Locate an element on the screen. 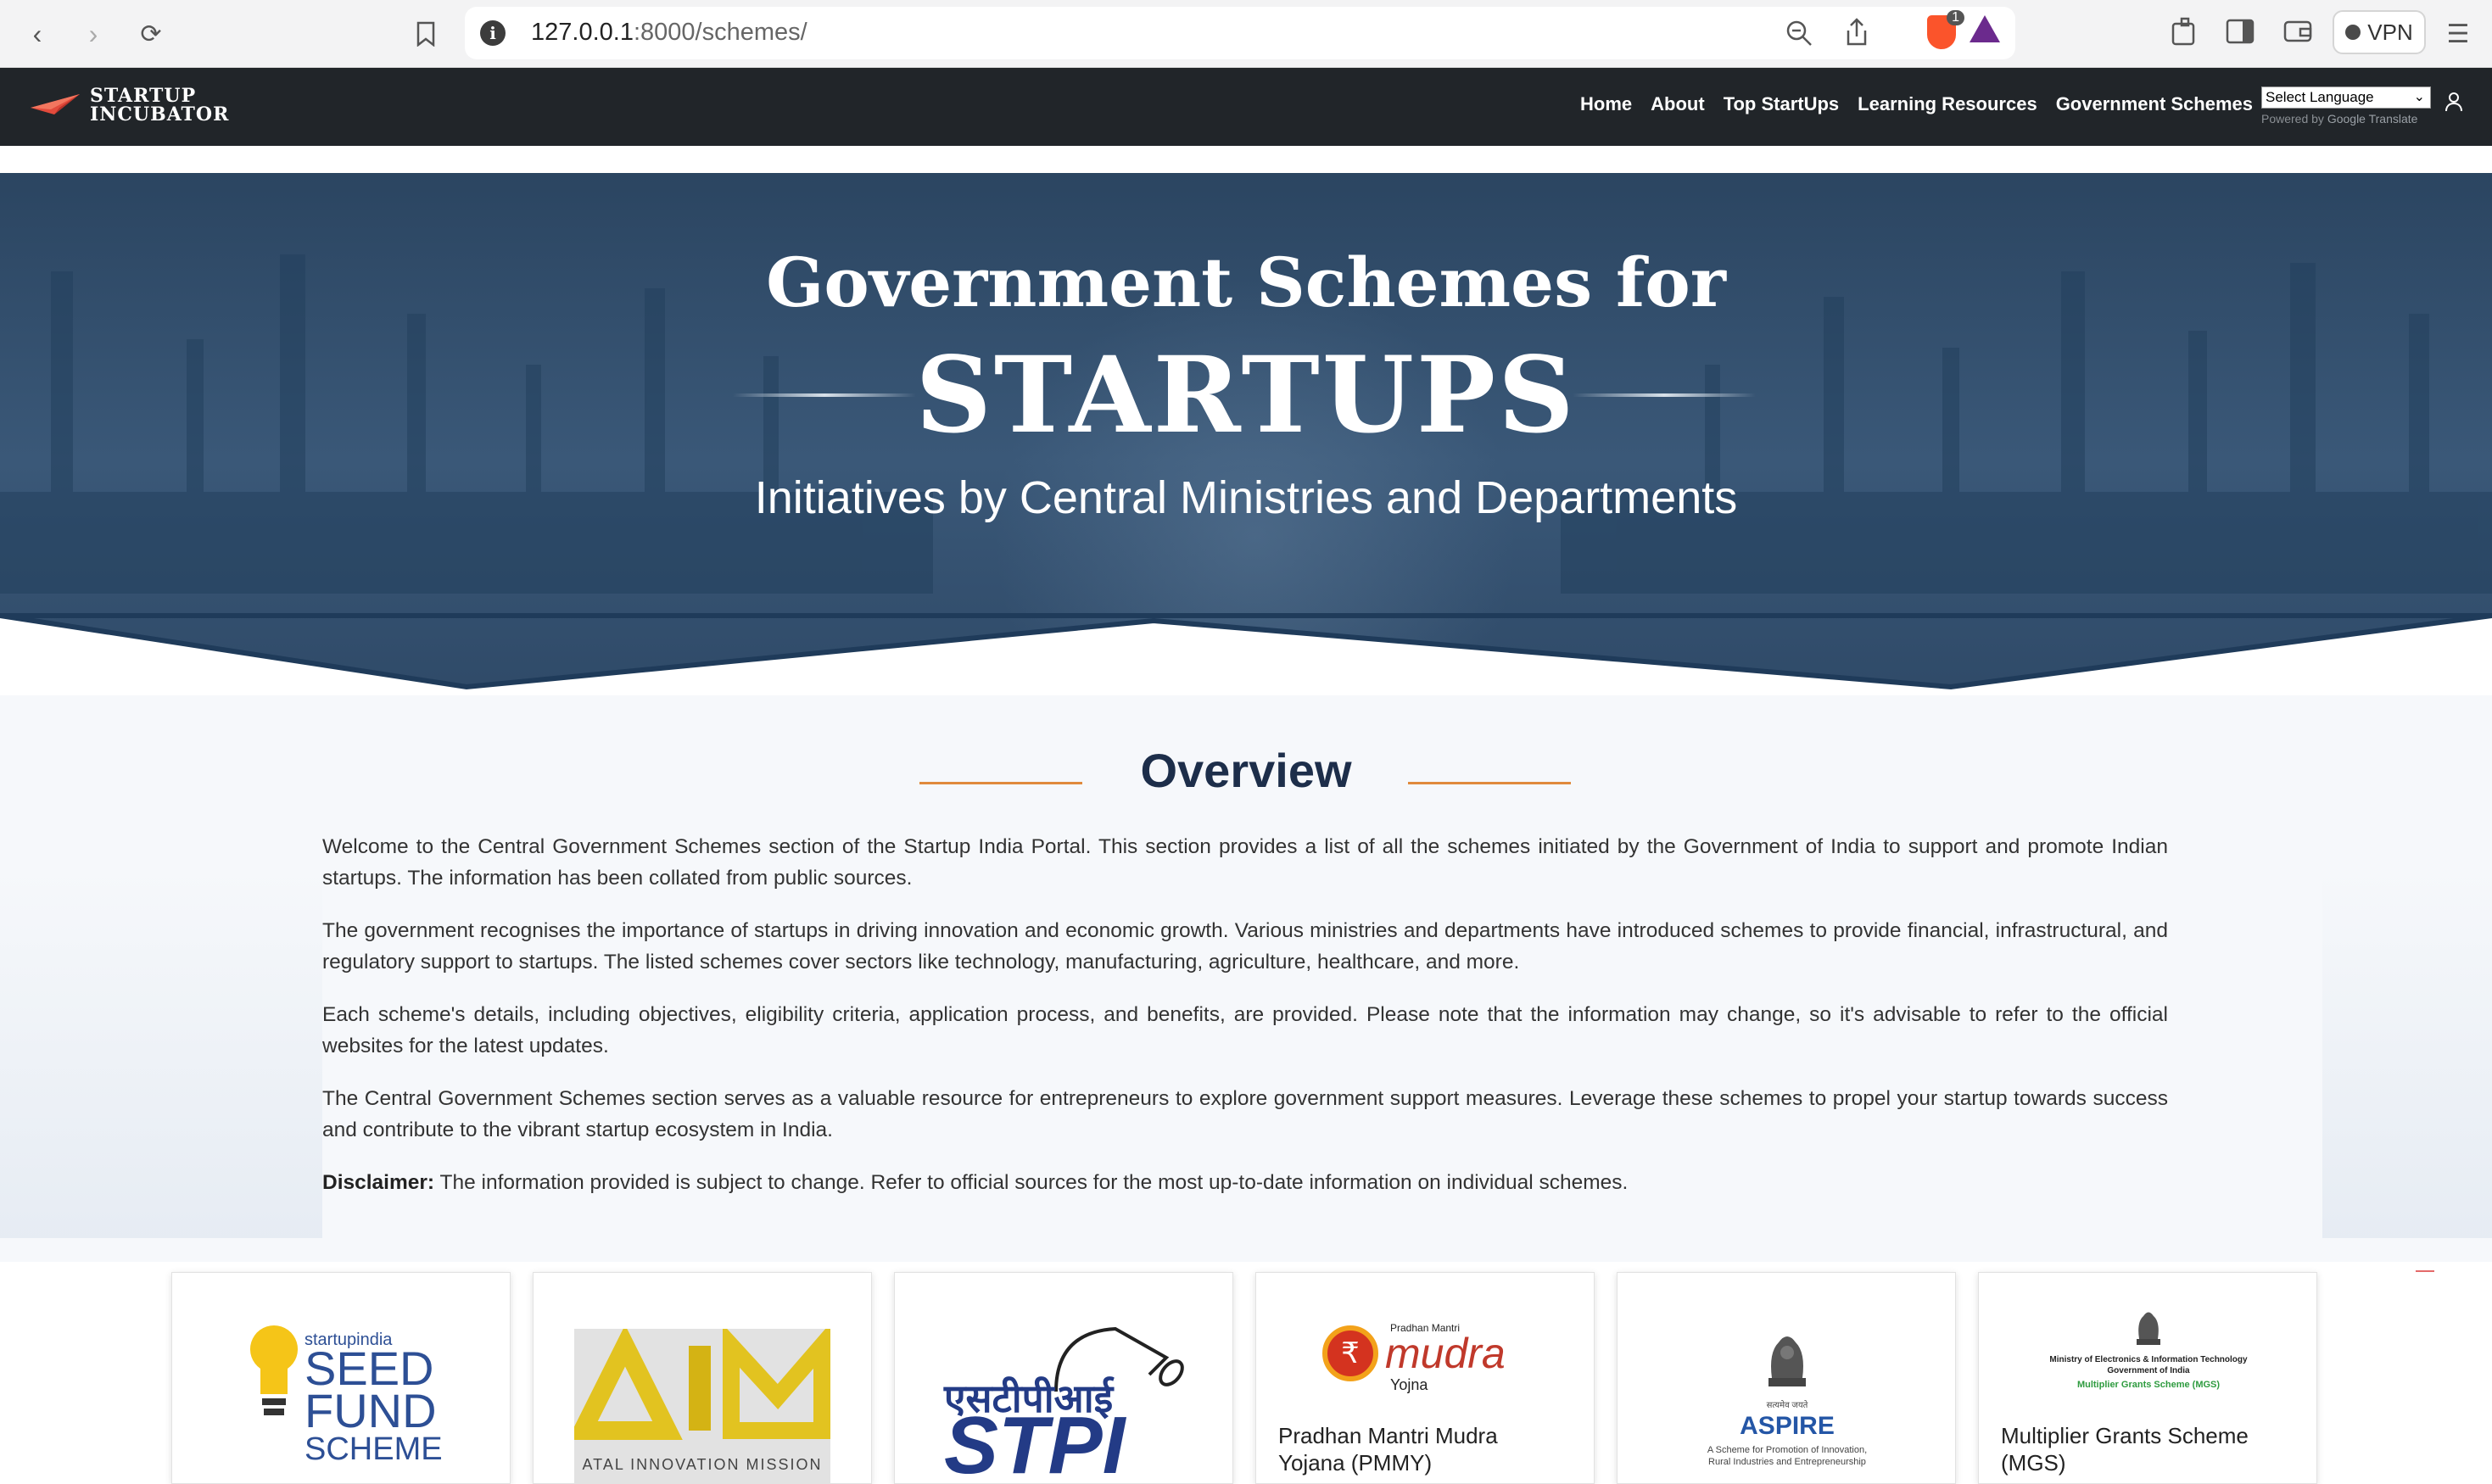  brand-logo: STARTUP INCUBATOR is located at coordinates (129, 105).